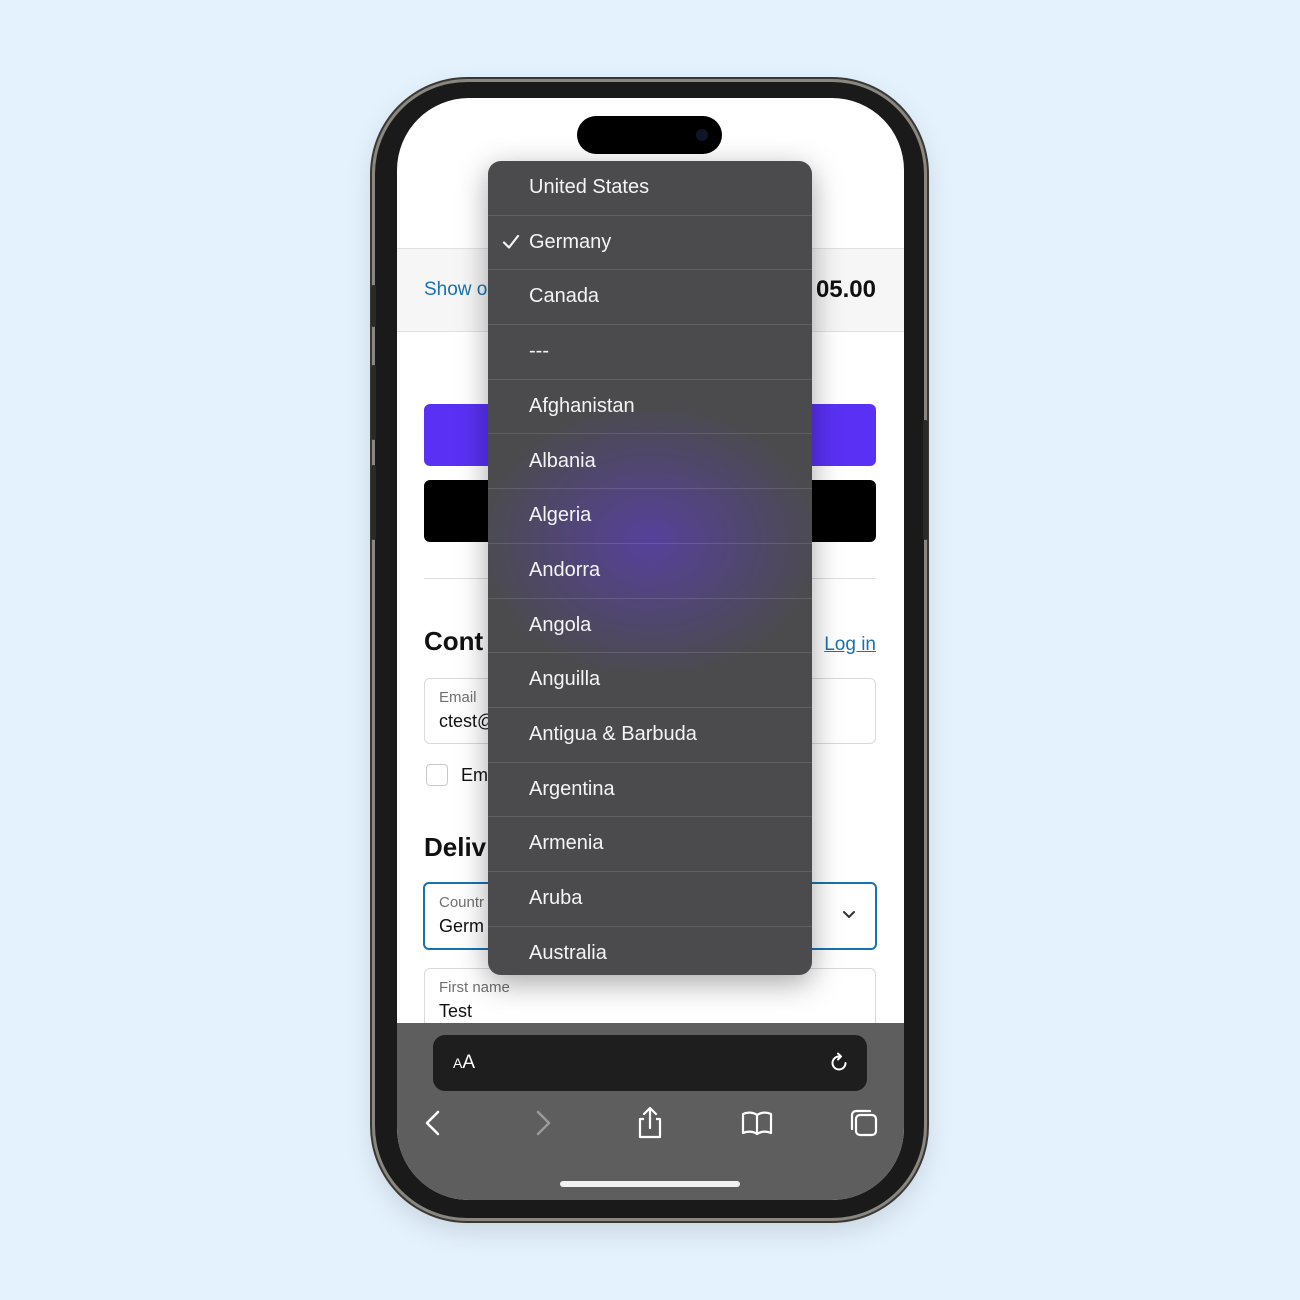 This screenshot has width=1300, height=1300. I want to click on picker-option: Canada, so click(650, 298).